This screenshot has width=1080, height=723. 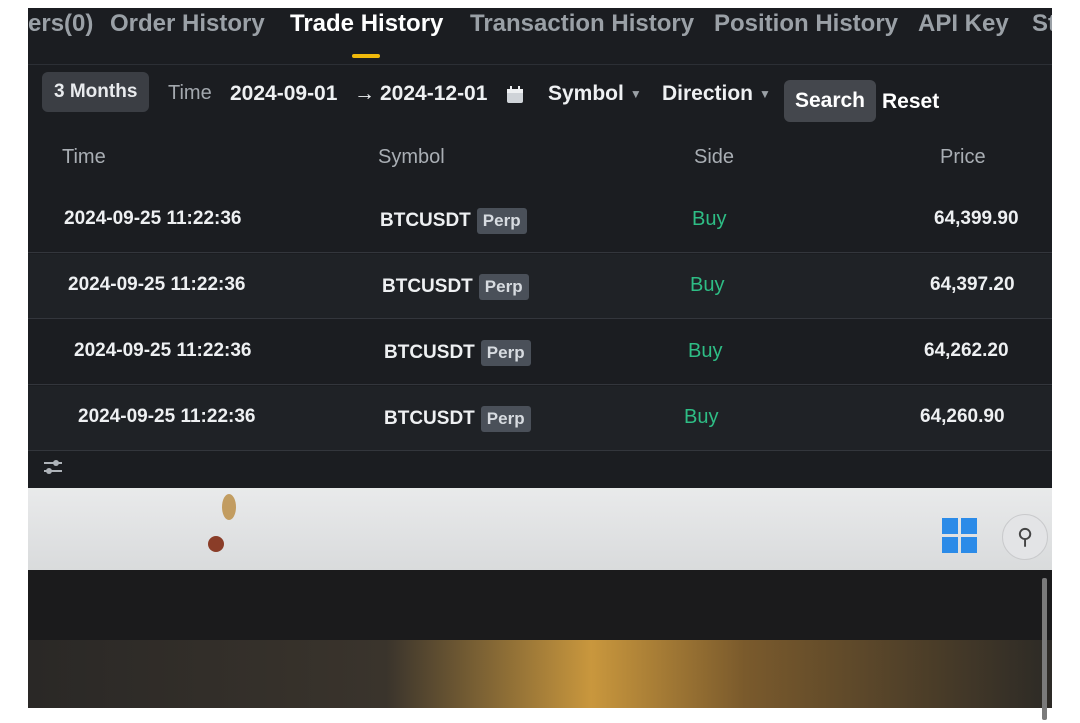 What do you see at coordinates (540, 161) in the screenshot?
I see `table-header: Time Symbol Side Price` at bounding box center [540, 161].